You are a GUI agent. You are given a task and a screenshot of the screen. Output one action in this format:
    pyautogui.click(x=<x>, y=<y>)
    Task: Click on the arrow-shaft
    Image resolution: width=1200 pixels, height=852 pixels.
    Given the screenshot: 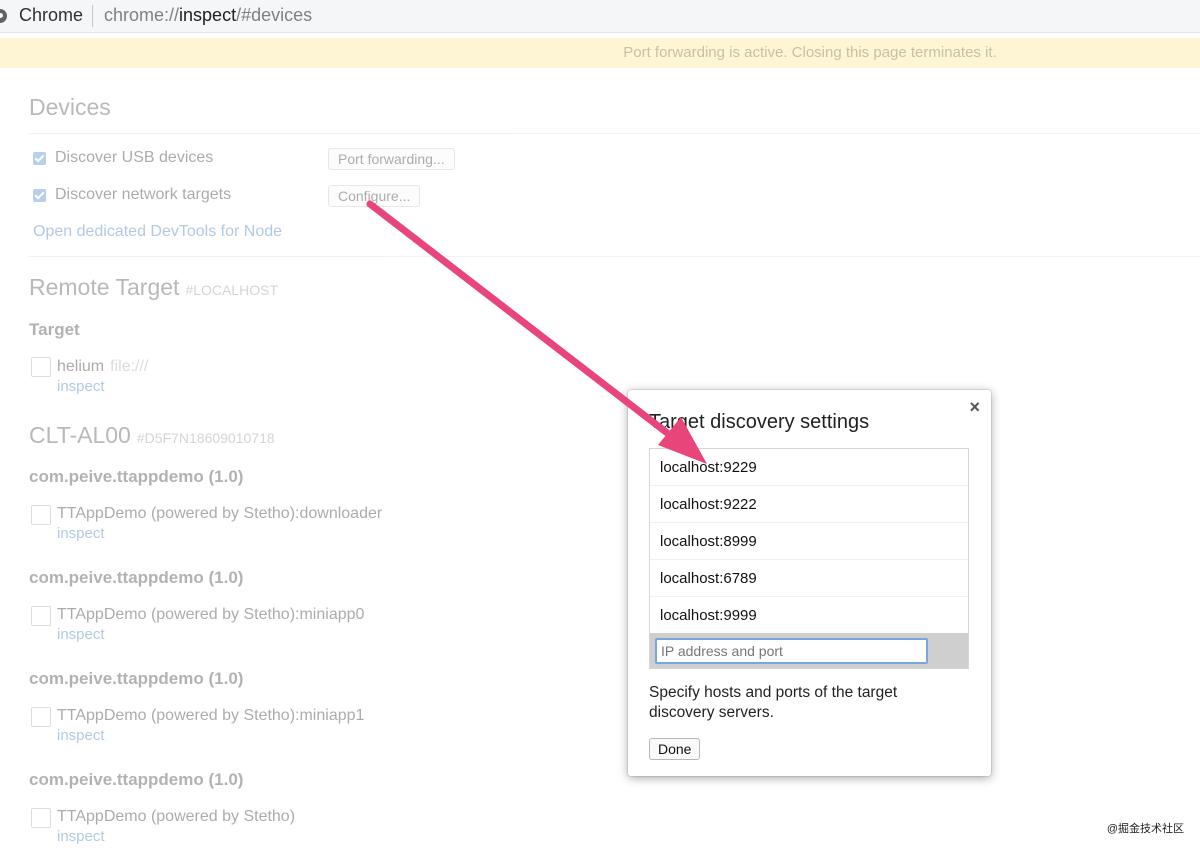 What is the action you would take?
    pyautogui.click(x=529, y=326)
    